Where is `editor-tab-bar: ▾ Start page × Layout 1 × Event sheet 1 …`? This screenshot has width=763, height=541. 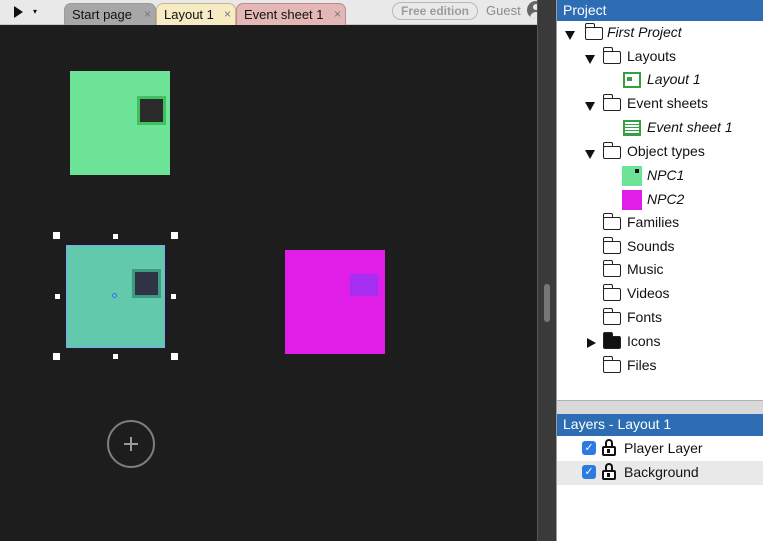 editor-tab-bar: ▾ Start page × Layout 1 × Event sheet 1 … is located at coordinates (278, 12).